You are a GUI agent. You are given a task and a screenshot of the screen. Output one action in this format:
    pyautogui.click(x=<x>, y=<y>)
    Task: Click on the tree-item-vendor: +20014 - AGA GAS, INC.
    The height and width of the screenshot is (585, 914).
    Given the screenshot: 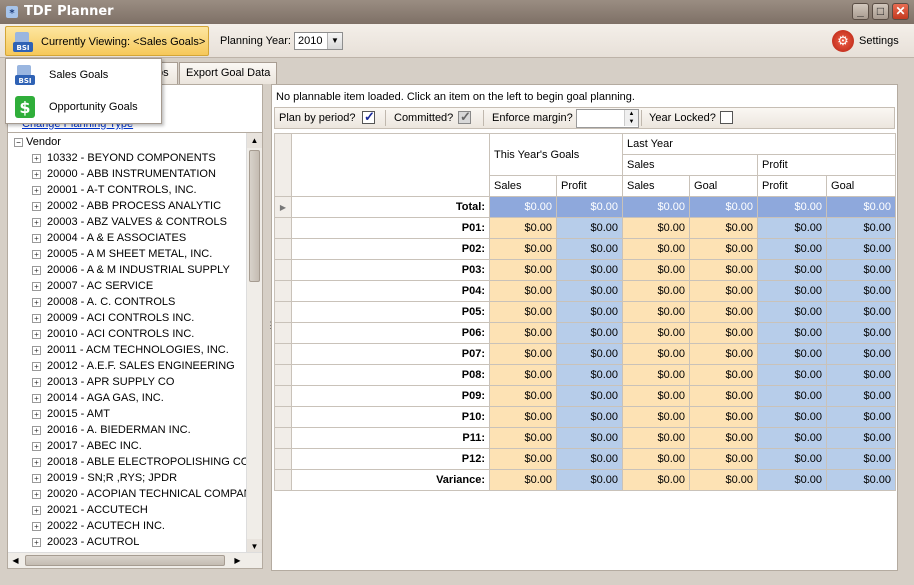 What is the action you would take?
    pyautogui.click(x=98, y=400)
    